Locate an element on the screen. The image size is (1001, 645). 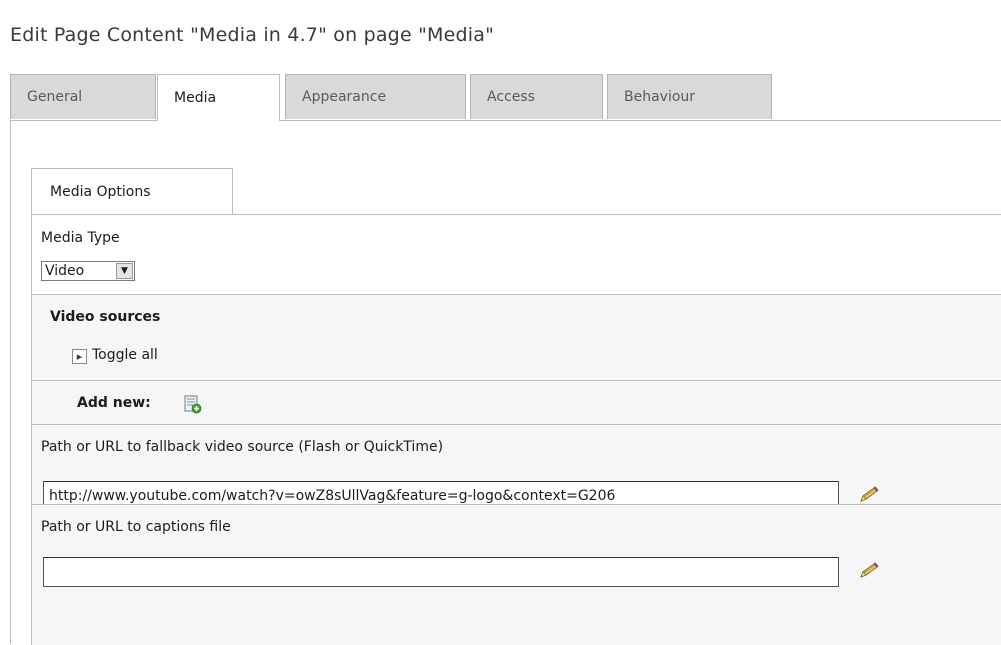
add-new-label: Add new: is located at coordinates (114, 403).